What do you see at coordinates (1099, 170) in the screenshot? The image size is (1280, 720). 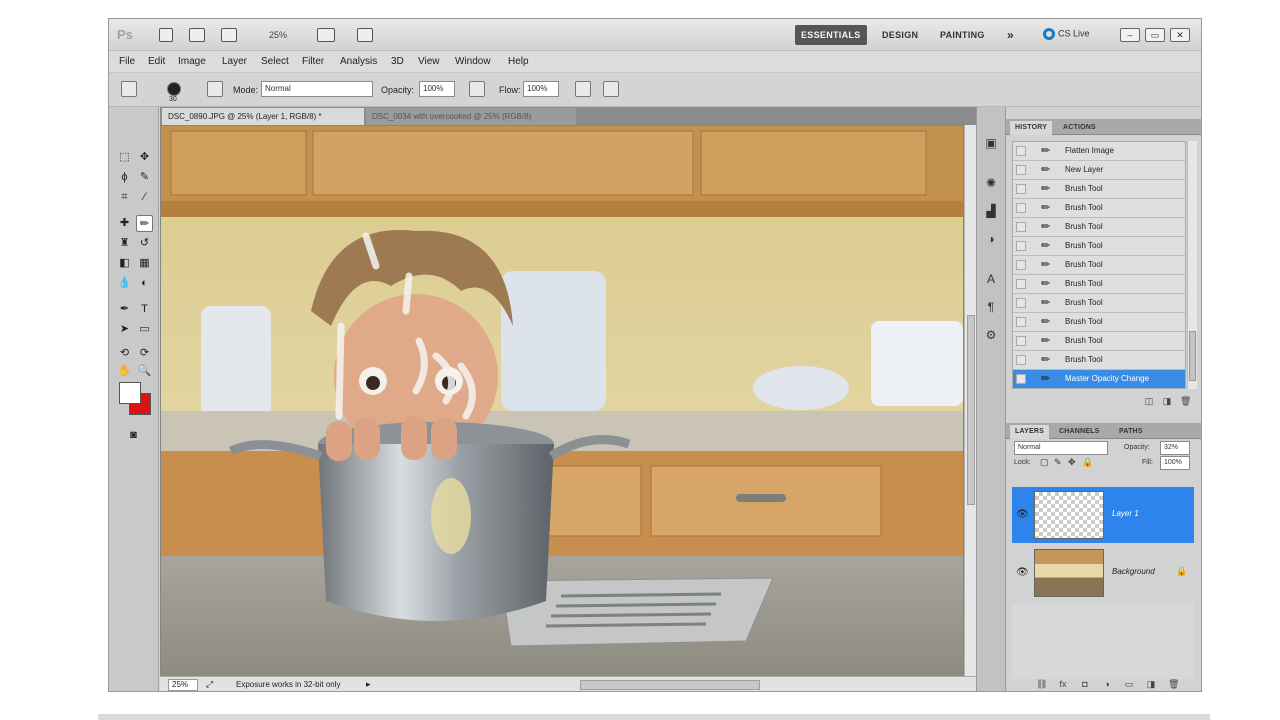 I see `history-state-row: ✏ New Layer` at bounding box center [1099, 170].